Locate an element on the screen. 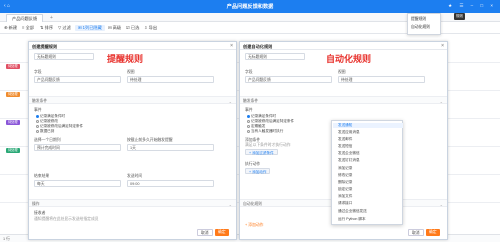 The height and width of the screenshot is (242, 500). sort-button: ⇅ 排序 is located at coordinates (46, 28).